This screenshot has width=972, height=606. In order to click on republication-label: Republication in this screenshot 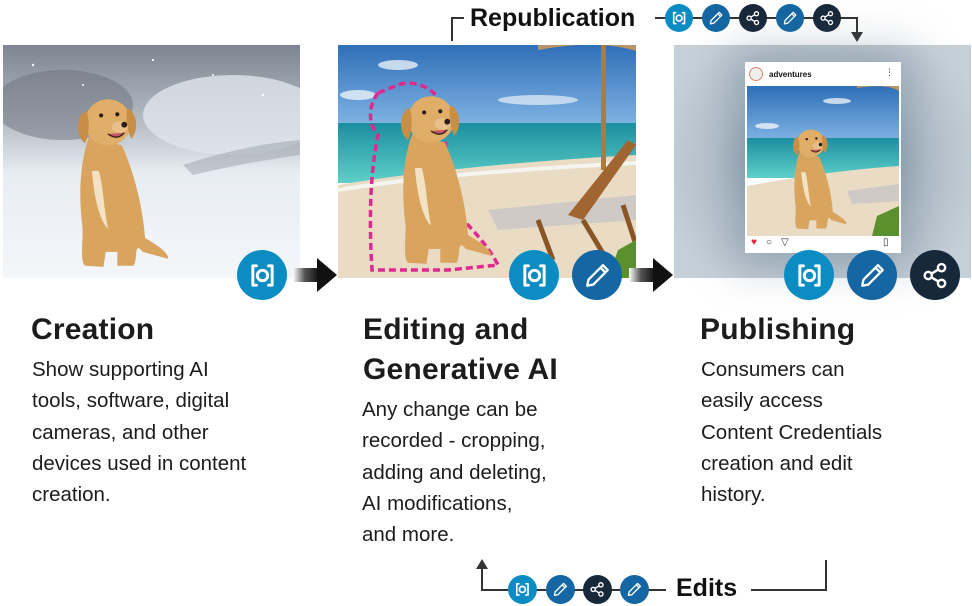, I will do `click(553, 18)`.